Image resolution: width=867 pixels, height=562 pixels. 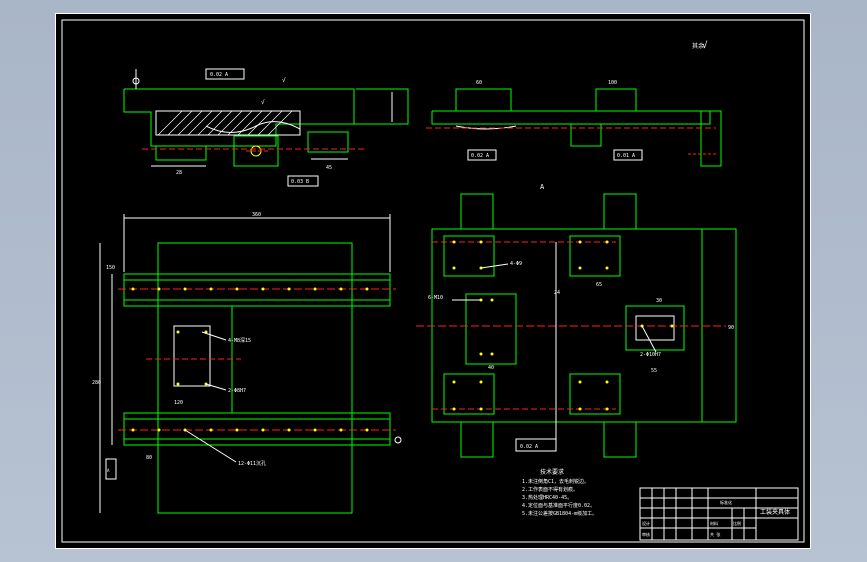 What do you see at coordinates (558, 505) in the screenshot?
I see `notes-line-4: 4.定位面与基准面平行度0.02。` at bounding box center [558, 505].